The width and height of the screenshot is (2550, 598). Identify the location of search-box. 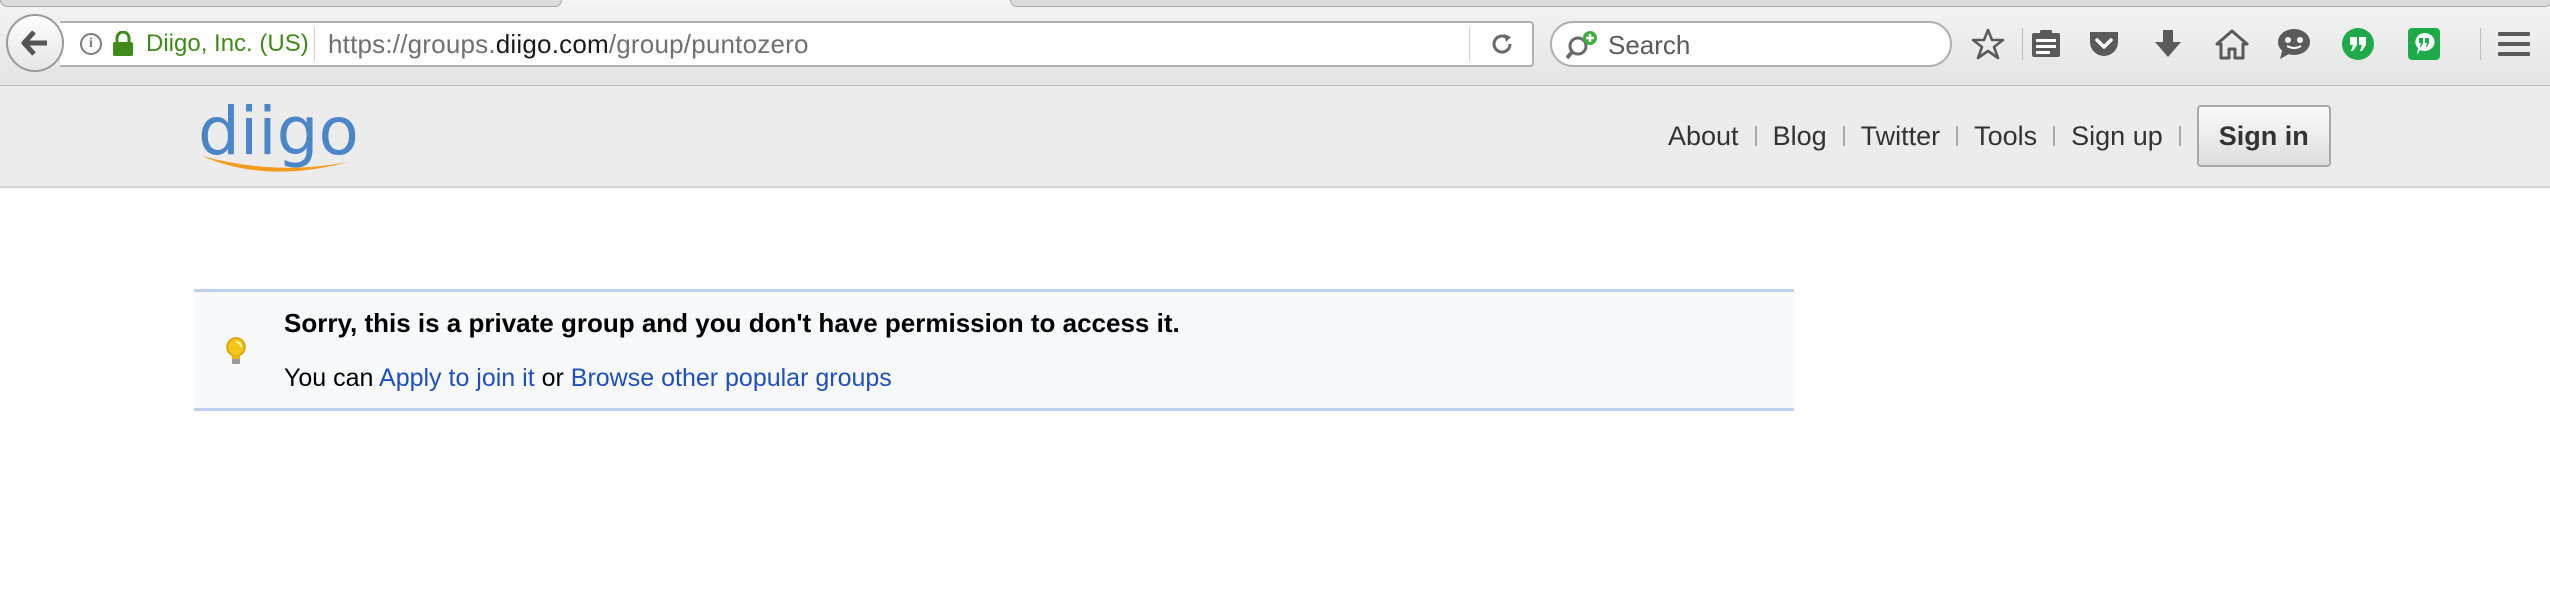
(1751, 44).